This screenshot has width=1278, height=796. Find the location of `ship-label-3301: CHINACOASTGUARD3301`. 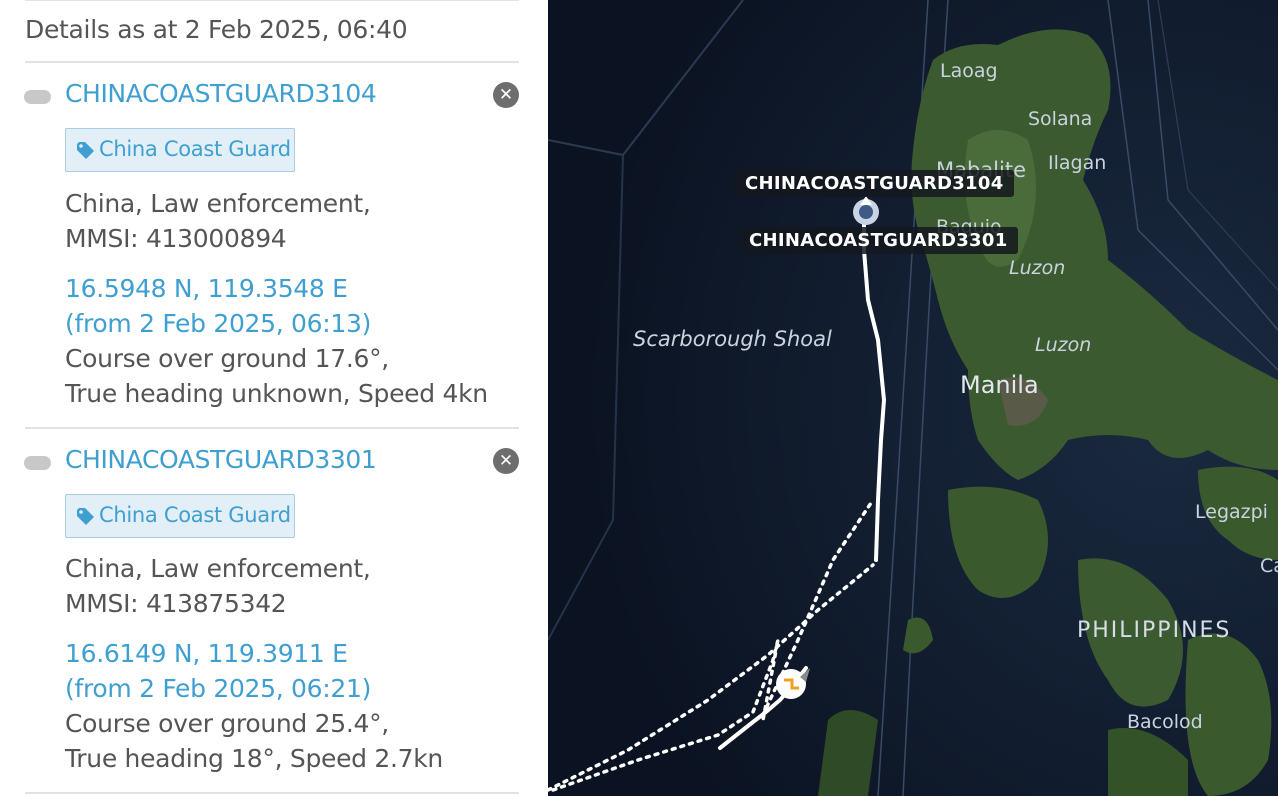

ship-label-3301: CHINACOASTGUARD3301 is located at coordinates (878, 240).